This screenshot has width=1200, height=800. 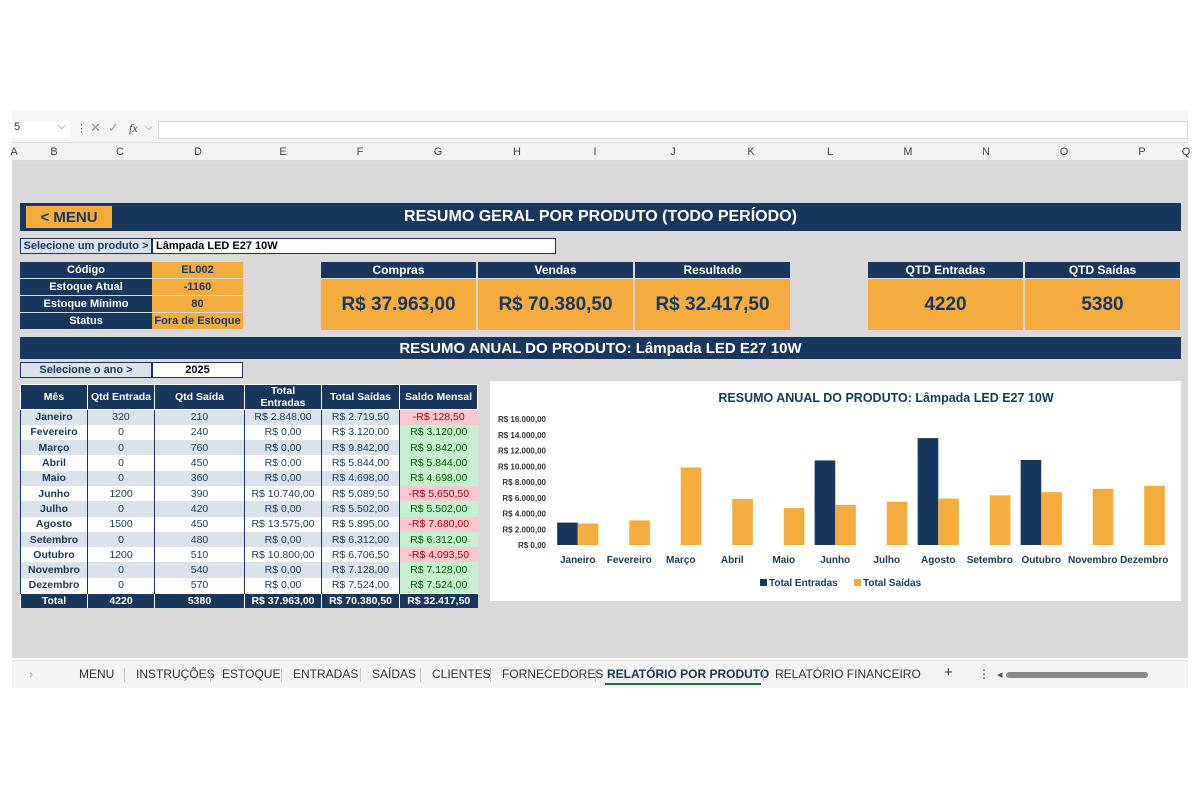 What do you see at coordinates (199, 585) in the screenshot?
I see `table-cell: 570` at bounding box center [199, 585].